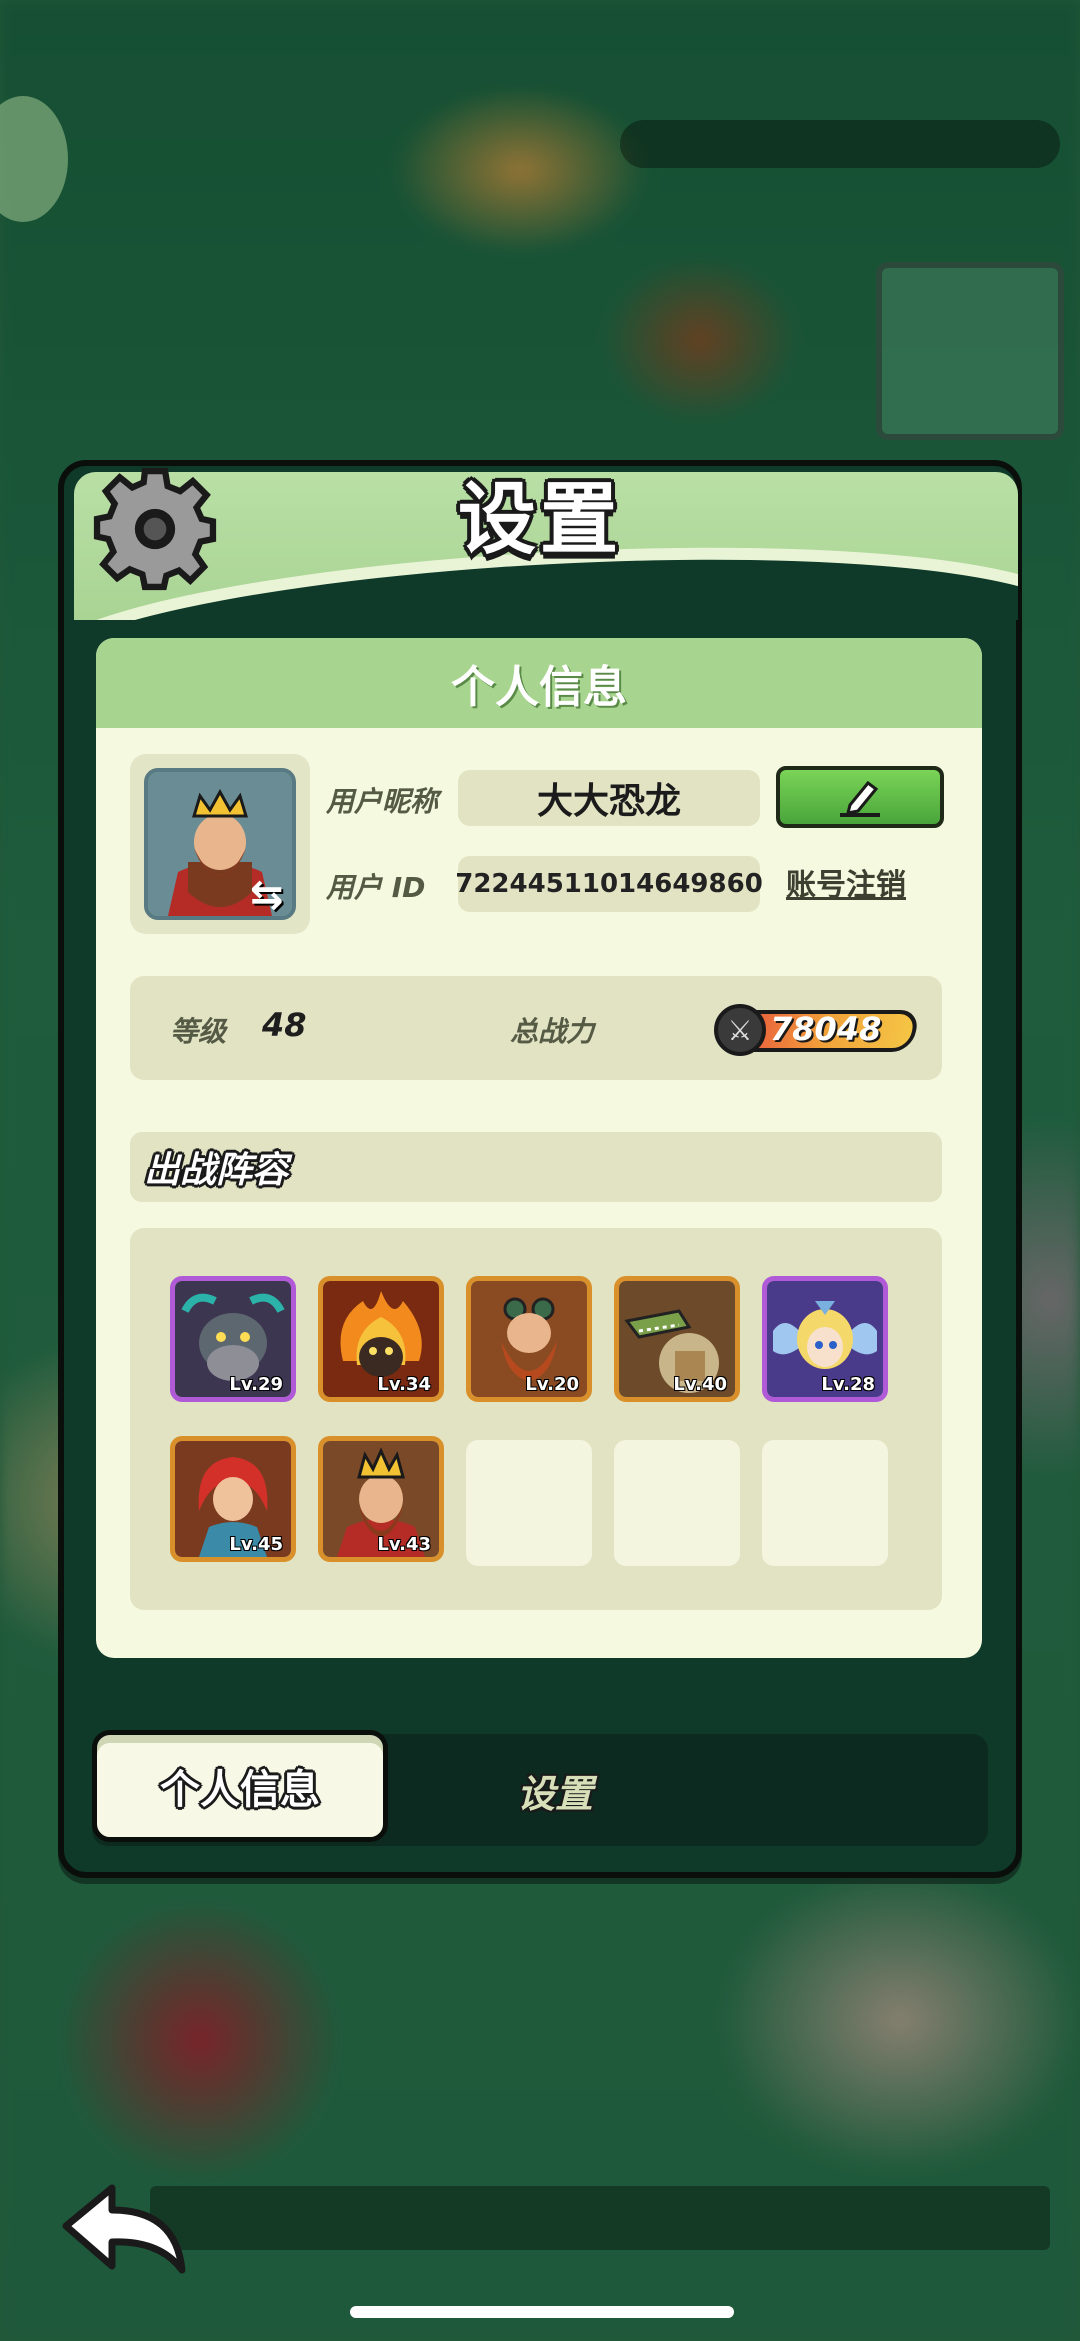 The image size is (1080, 2341). Describe the element at coordinates (840, 144) in the screenshot. I see `resource-bar` at that location.